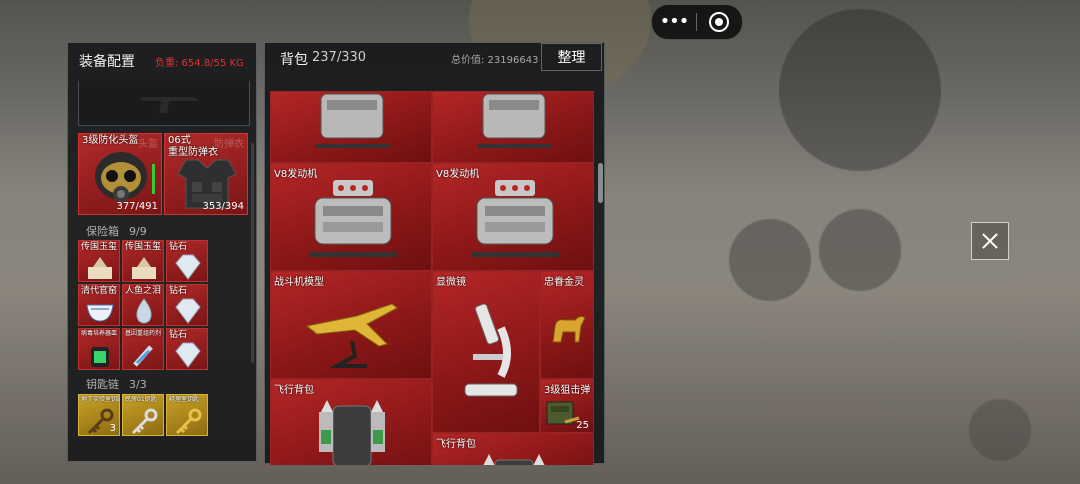 This screenshot has width=1080, height=484. What do you see at coordinates (99, 415) in the screenshot?
I see `key-item: 地下实验室钥匙 3` at bounding box center [99, 415].